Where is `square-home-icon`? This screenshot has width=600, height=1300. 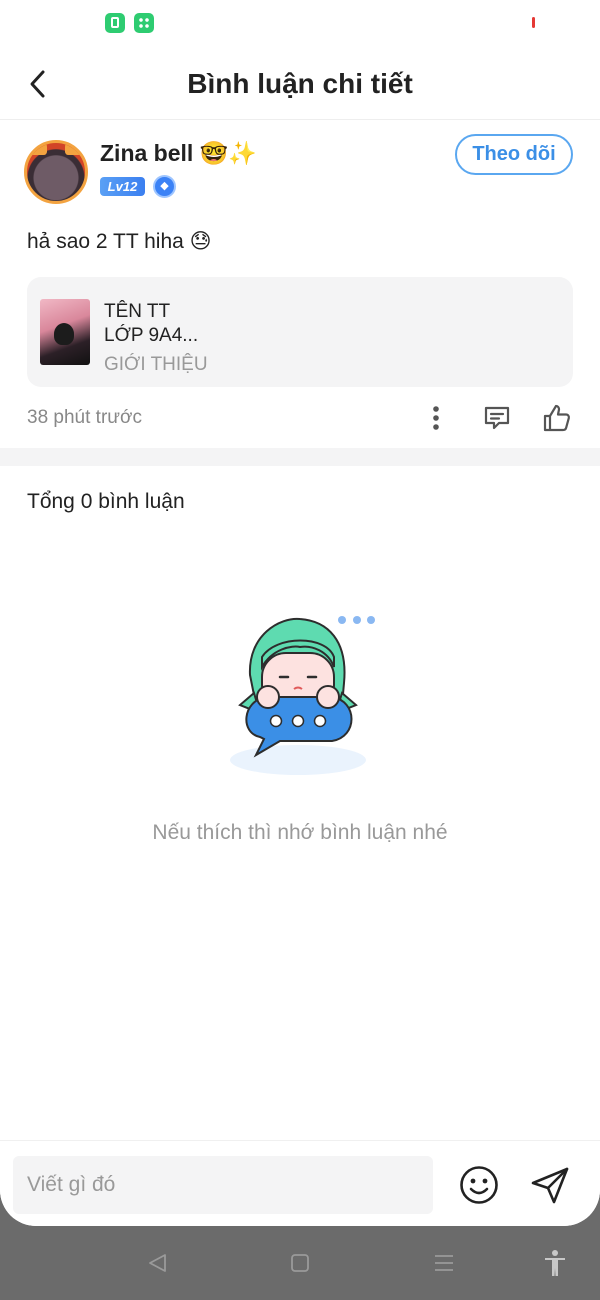
square-home-icon is located at coordinates (300, 1263).